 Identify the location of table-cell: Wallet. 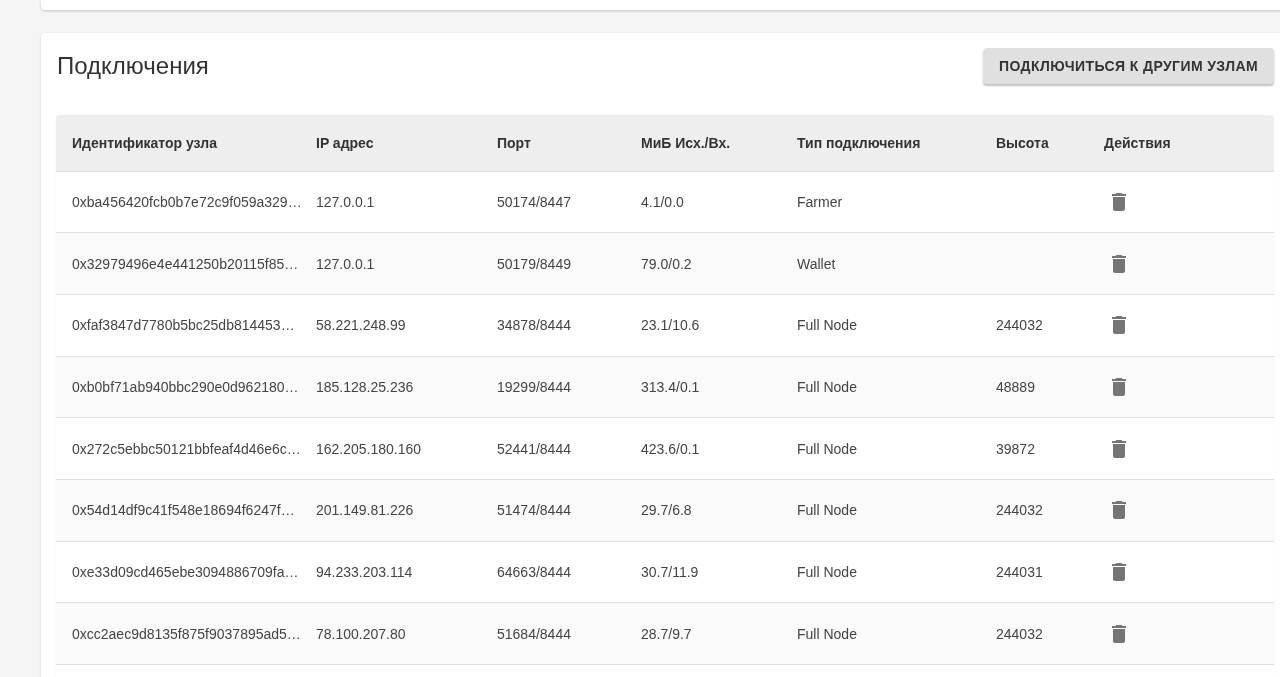
(816, 263).